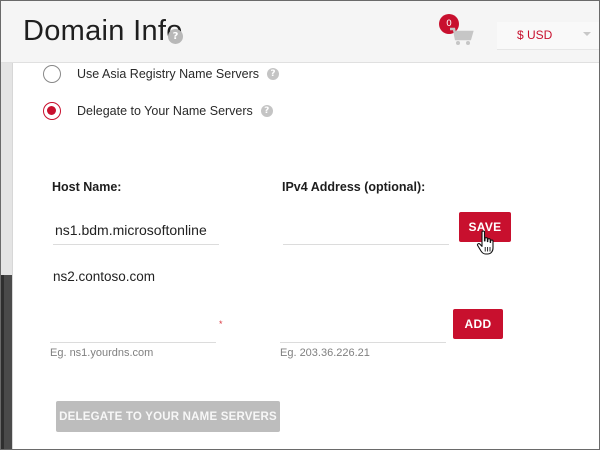 The width and height of the screenshot is (600, 450). What do you see at coordinates (168, 416) in the screenshot?
I see `delegate-to-your-name-servers-button: DELEGATE TO YOUR NAME SERVERS` at bounding box center [168, 416].